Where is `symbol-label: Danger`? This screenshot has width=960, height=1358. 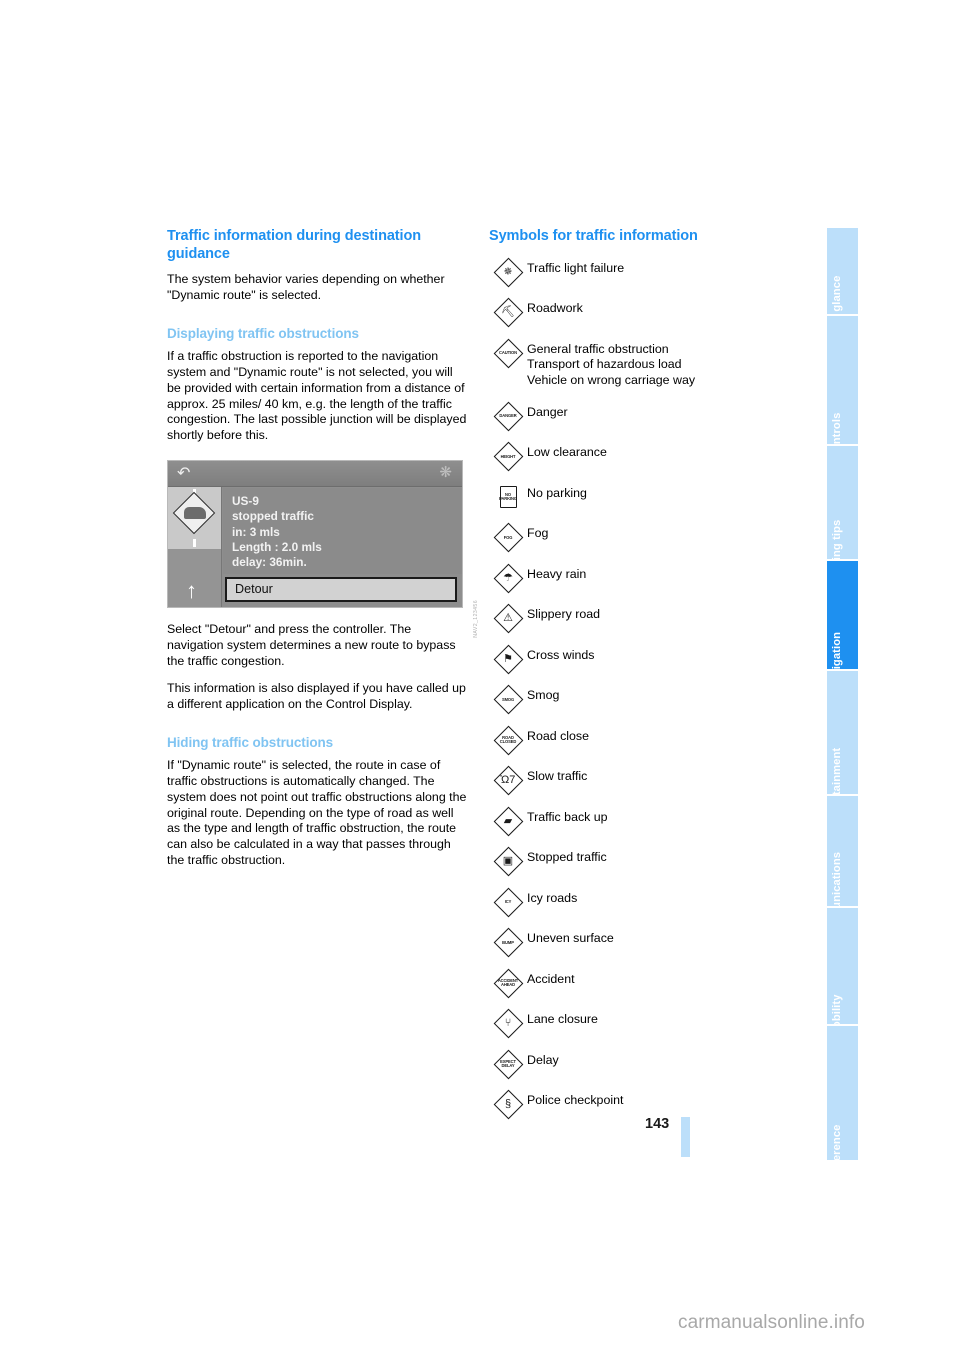 symbol-label: Danger is located at coordinates (547, 411).